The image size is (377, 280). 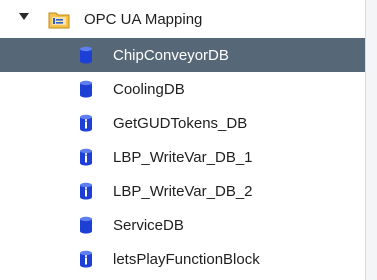 I want to click on tree-item-label: CoolingDB, so click(x=149, y=89).